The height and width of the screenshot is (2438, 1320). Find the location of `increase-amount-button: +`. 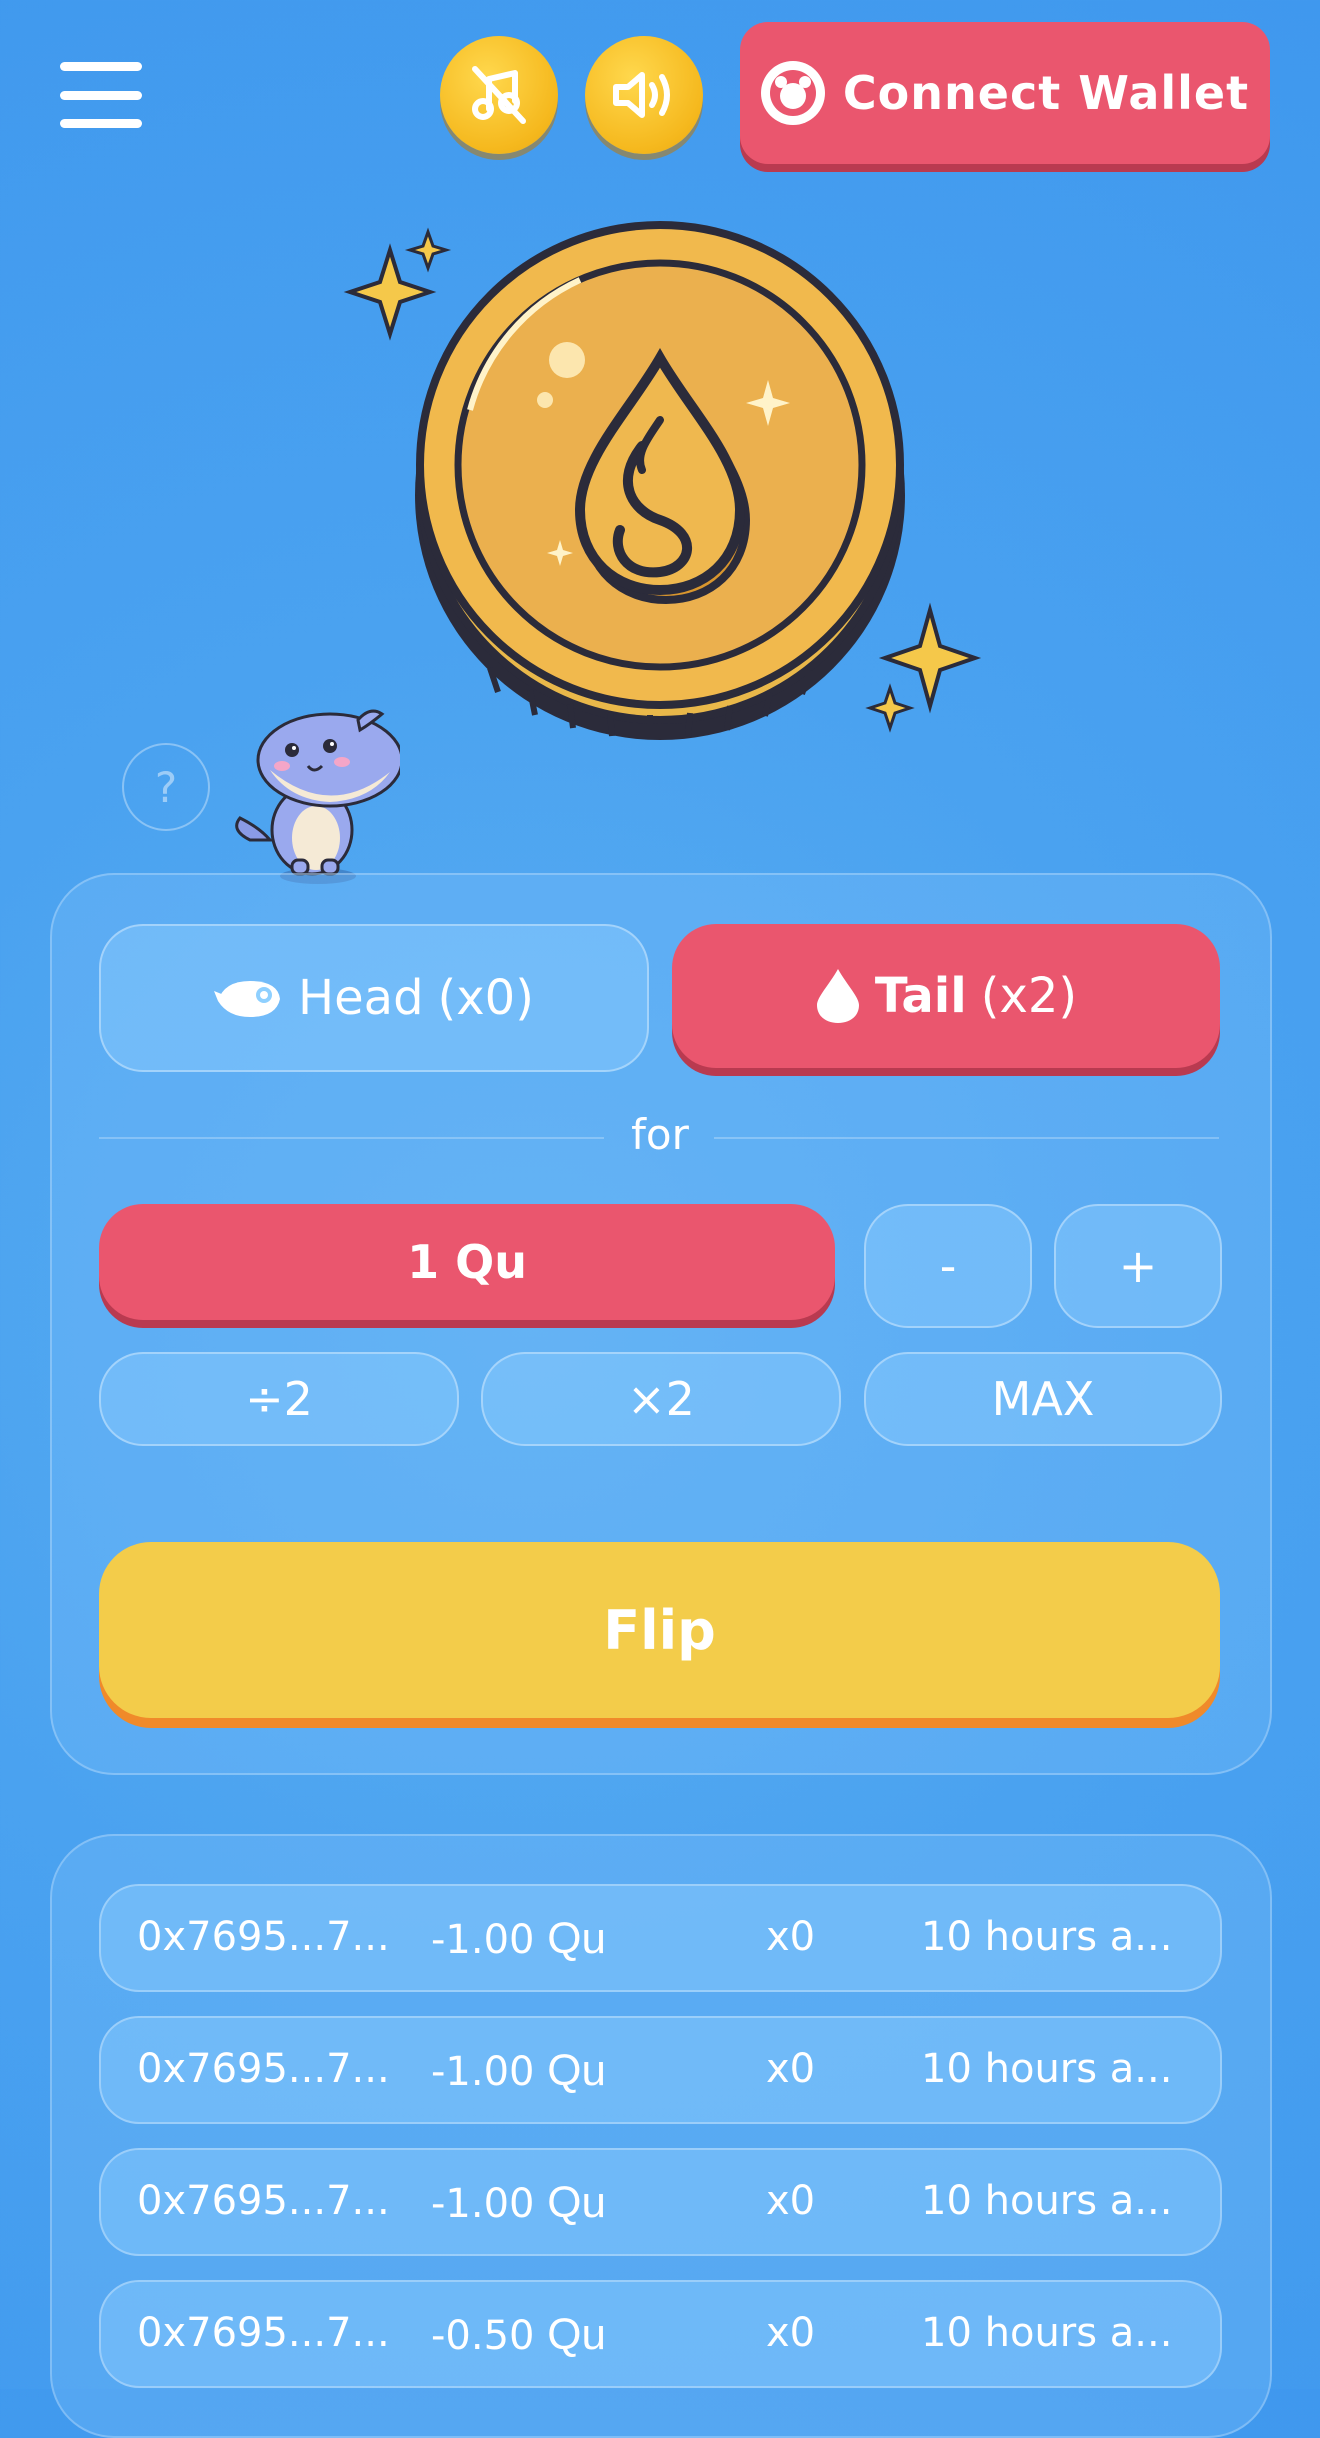

increase-amount-button: + is located at coordinates (1138, 1266).